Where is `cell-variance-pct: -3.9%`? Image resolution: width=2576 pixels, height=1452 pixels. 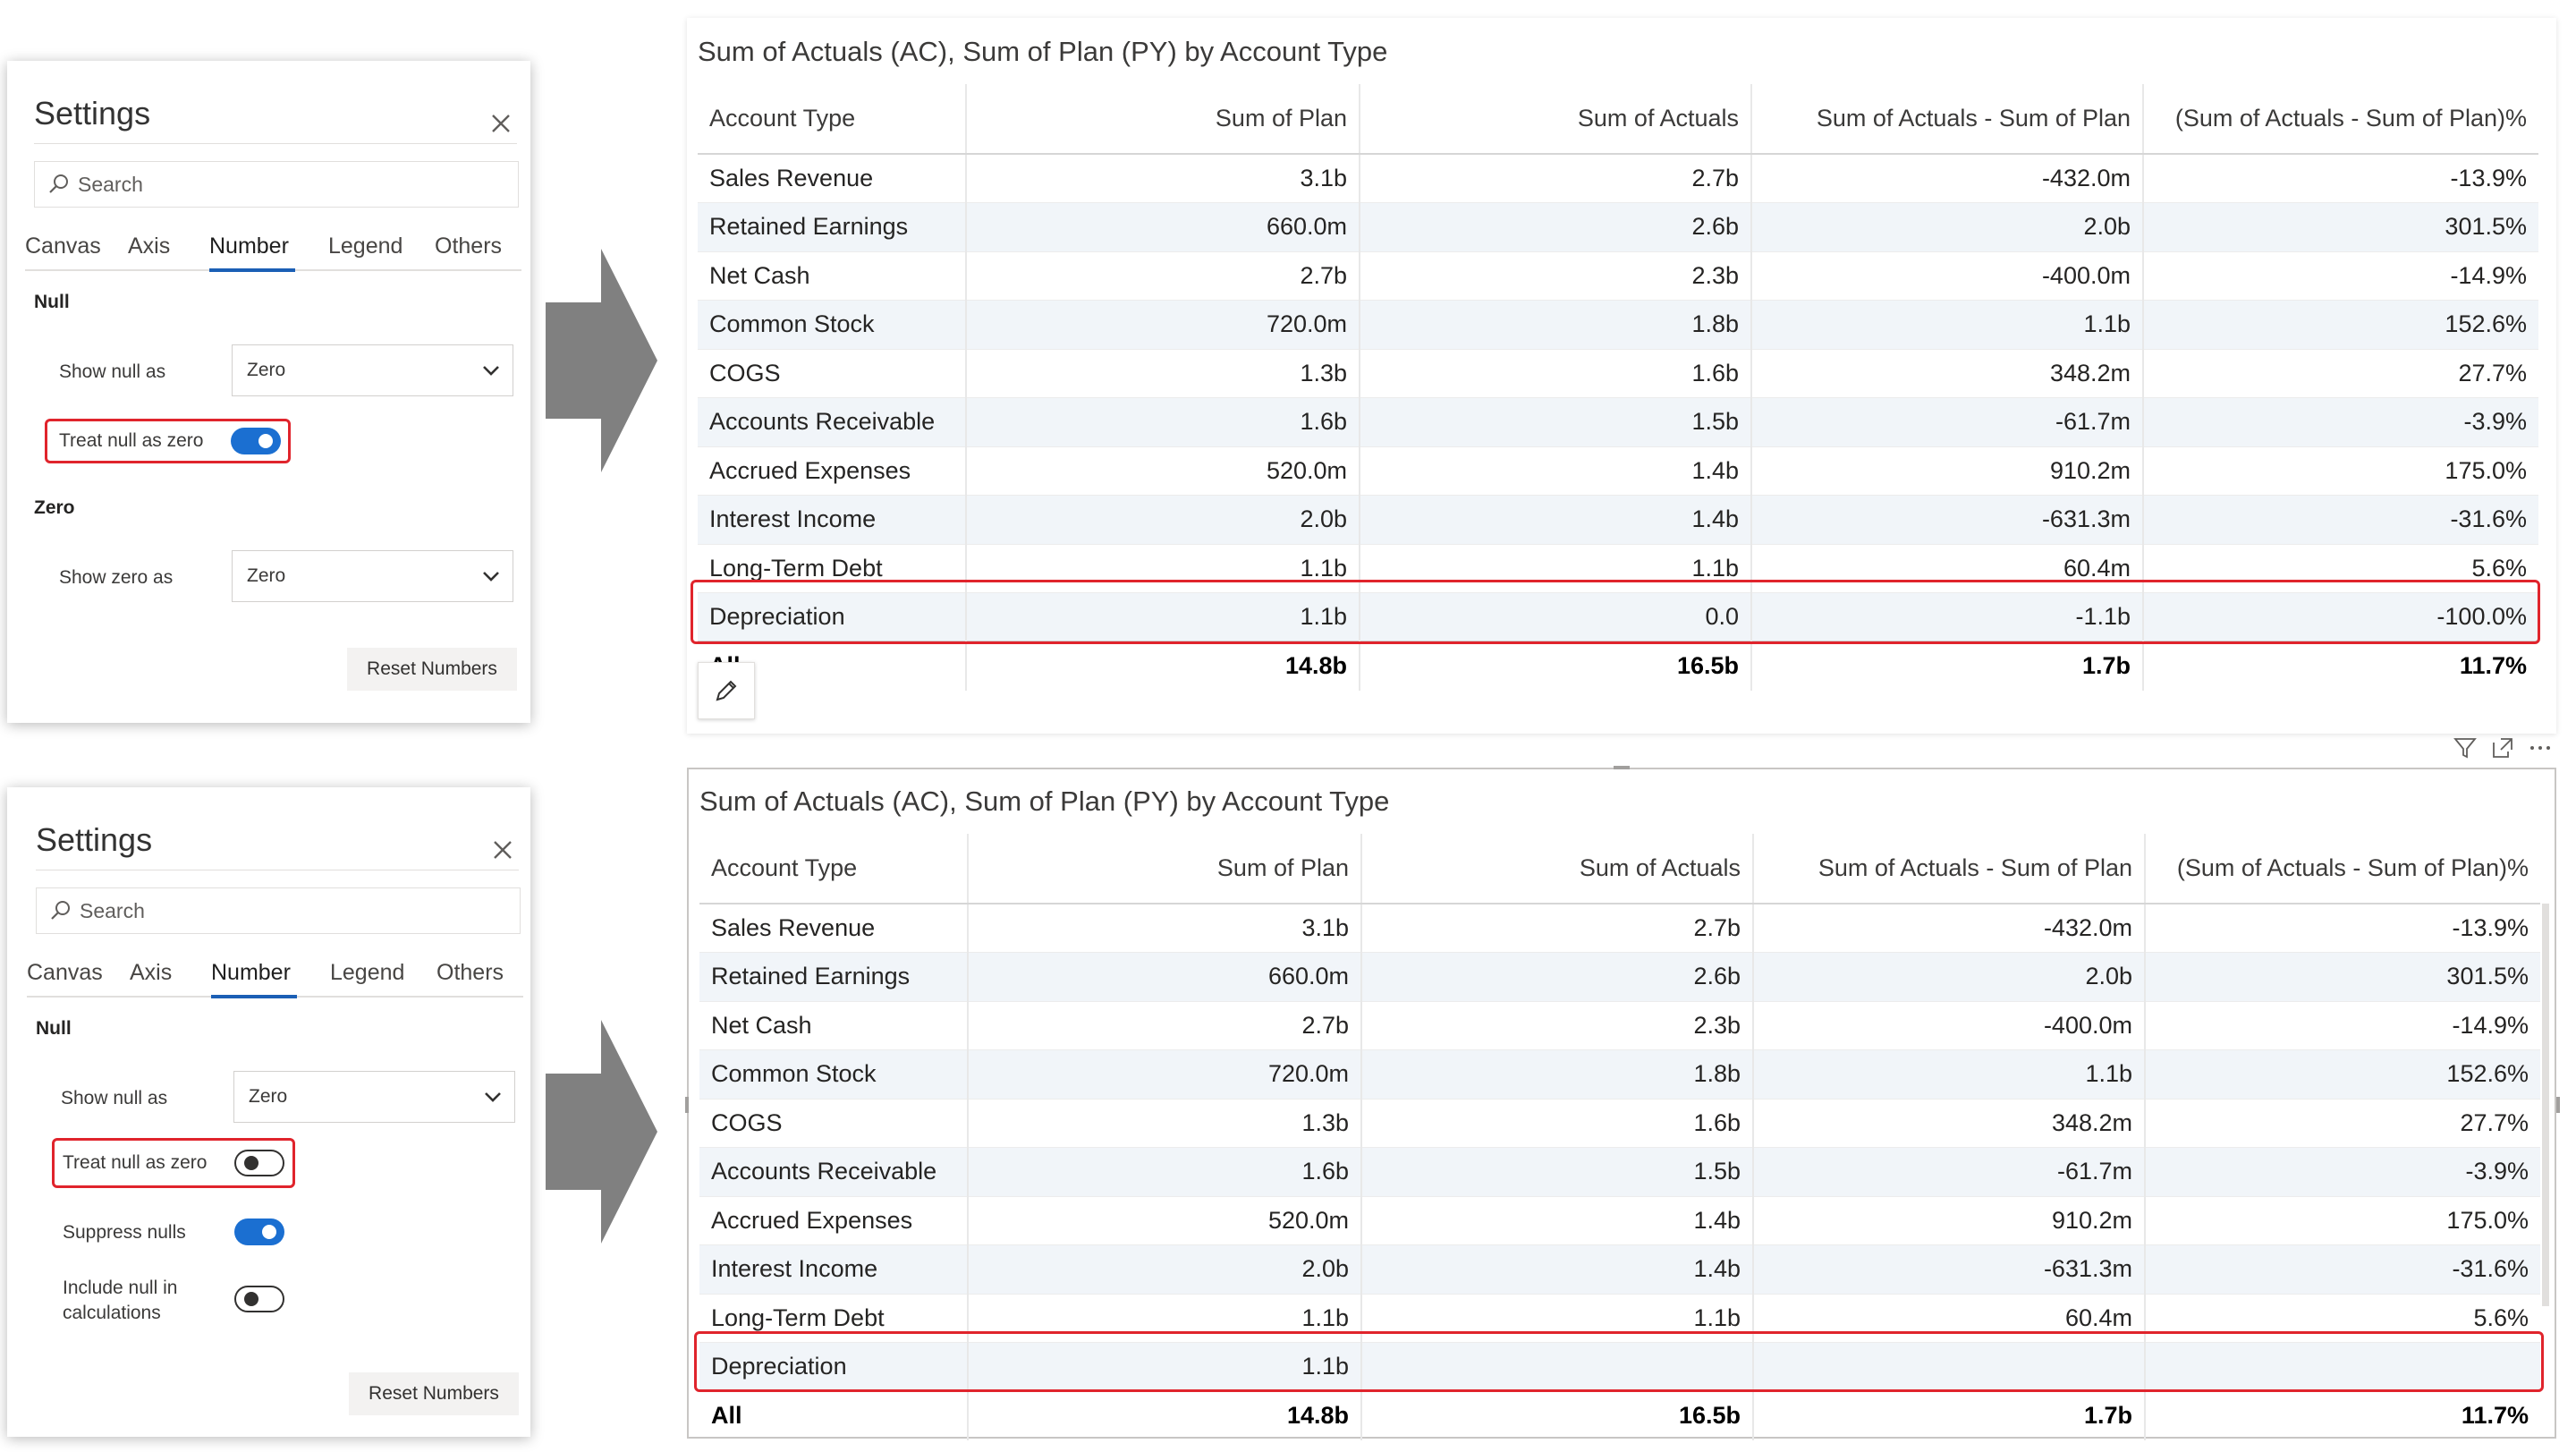
cell-variance-pct: -3.9% is located at coordinates (2342, 1171).